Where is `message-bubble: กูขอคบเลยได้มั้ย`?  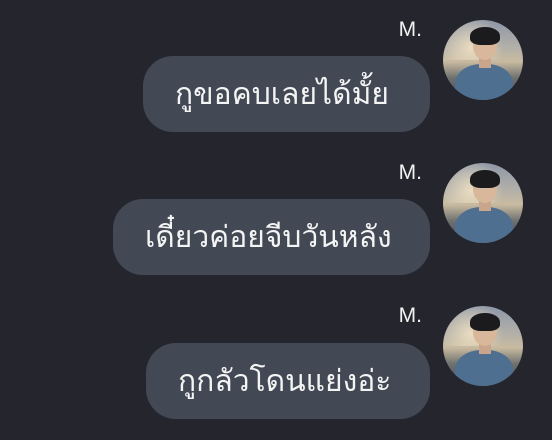
message-bubble: กูขอคบเลยได้มั้ย is located at coordinates (286, 94).